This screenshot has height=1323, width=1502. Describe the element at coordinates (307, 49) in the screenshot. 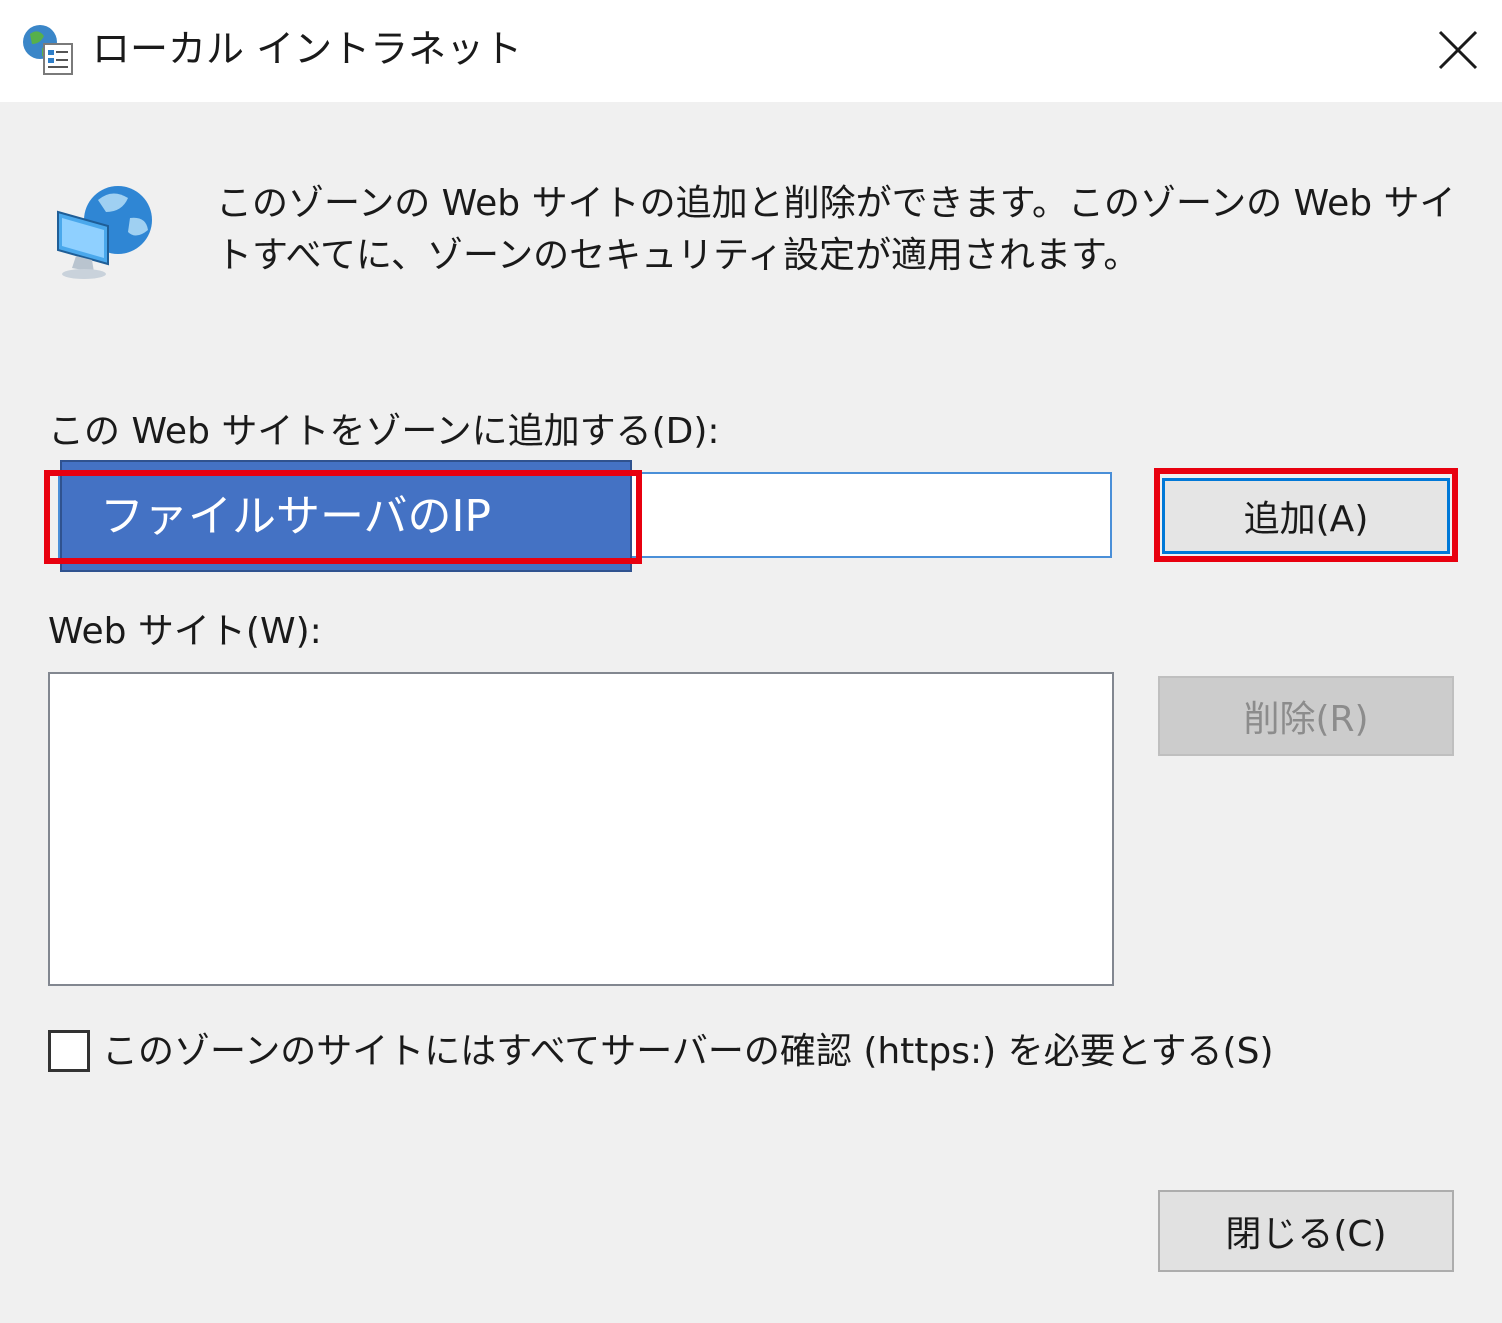

I see `window-title: ローカル イントラネット` at that location.